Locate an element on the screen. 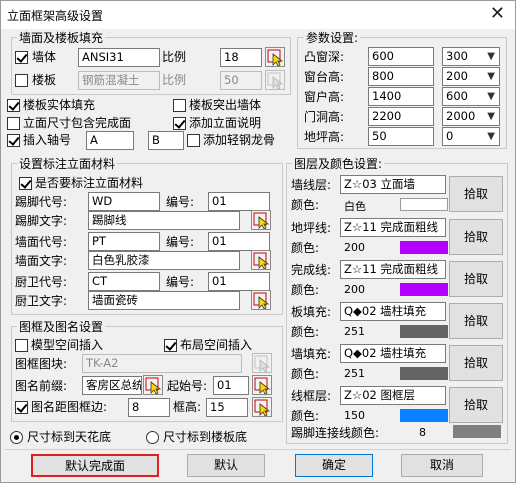  frame-block-pick-button is located at coordinates (262, 363).